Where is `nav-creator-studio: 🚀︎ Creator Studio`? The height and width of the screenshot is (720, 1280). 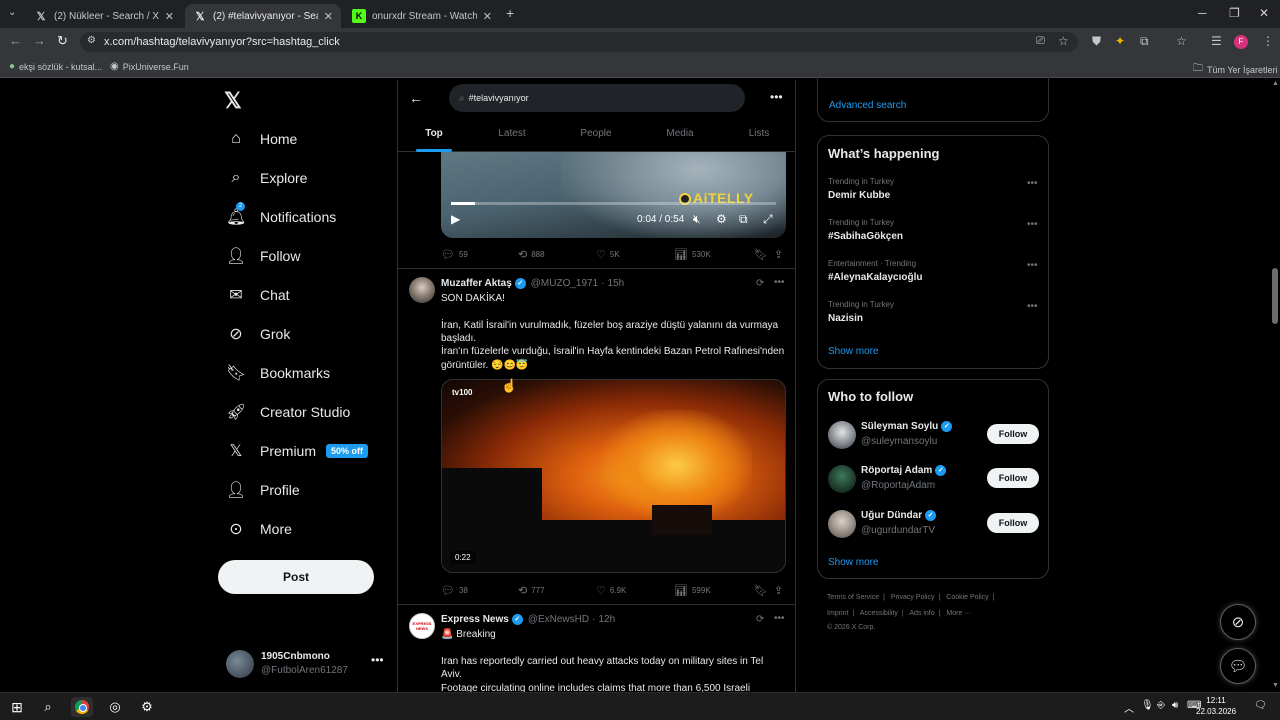
nav-creator-studio: 🚀︎ Creator Studio is located at coordinates (288, 412).